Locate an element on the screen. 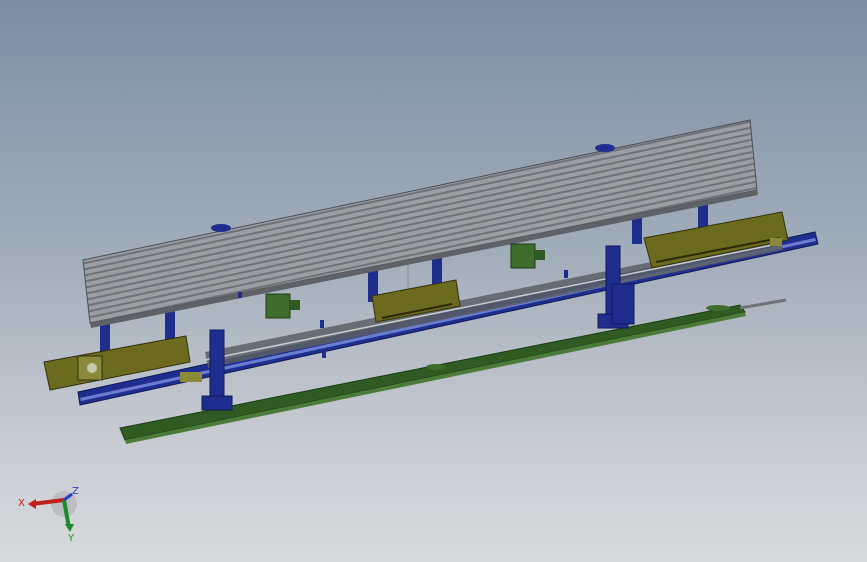 This screenshot has width=867, height=562. bed-bracket-right is located at coordinates (605, 148).